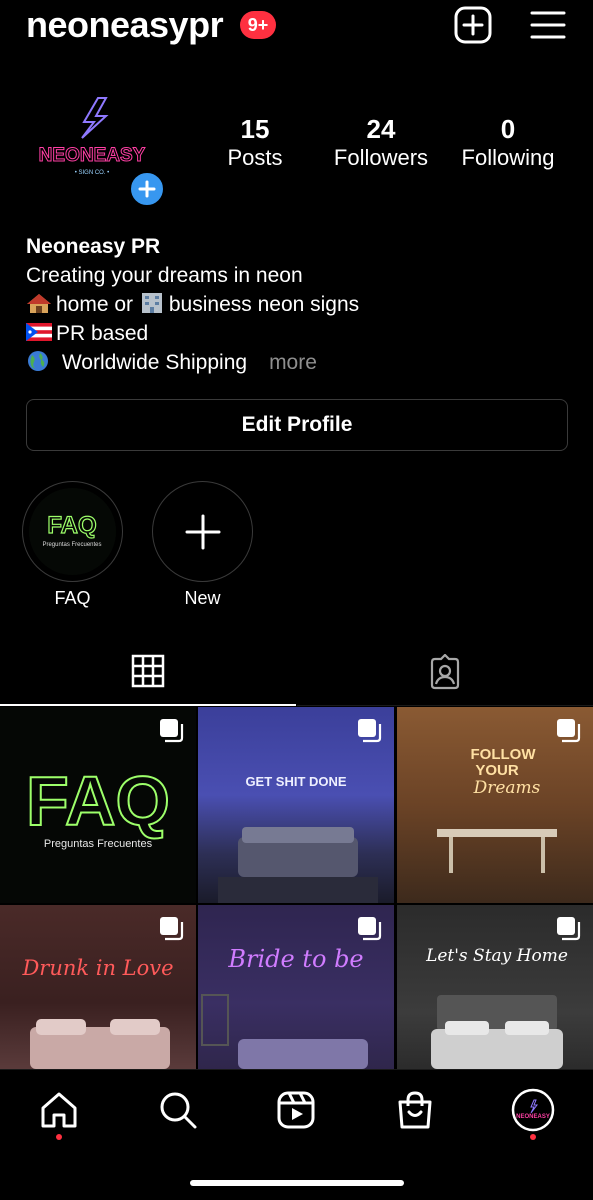  I want to click on faq-cover-image: FAQ Preguntas Frecuentes, so click(72, 531).